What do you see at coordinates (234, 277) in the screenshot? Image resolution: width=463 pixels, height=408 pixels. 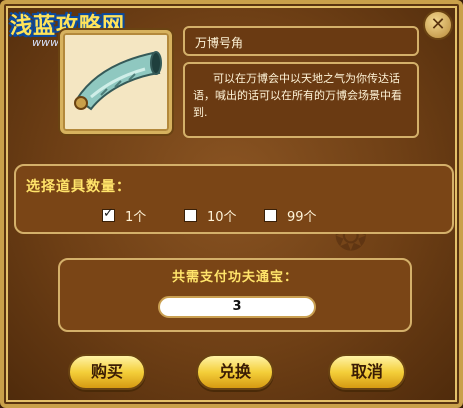 I see `payment-title: 共需支付功夫通宝：` at bounding box center [234, 277].